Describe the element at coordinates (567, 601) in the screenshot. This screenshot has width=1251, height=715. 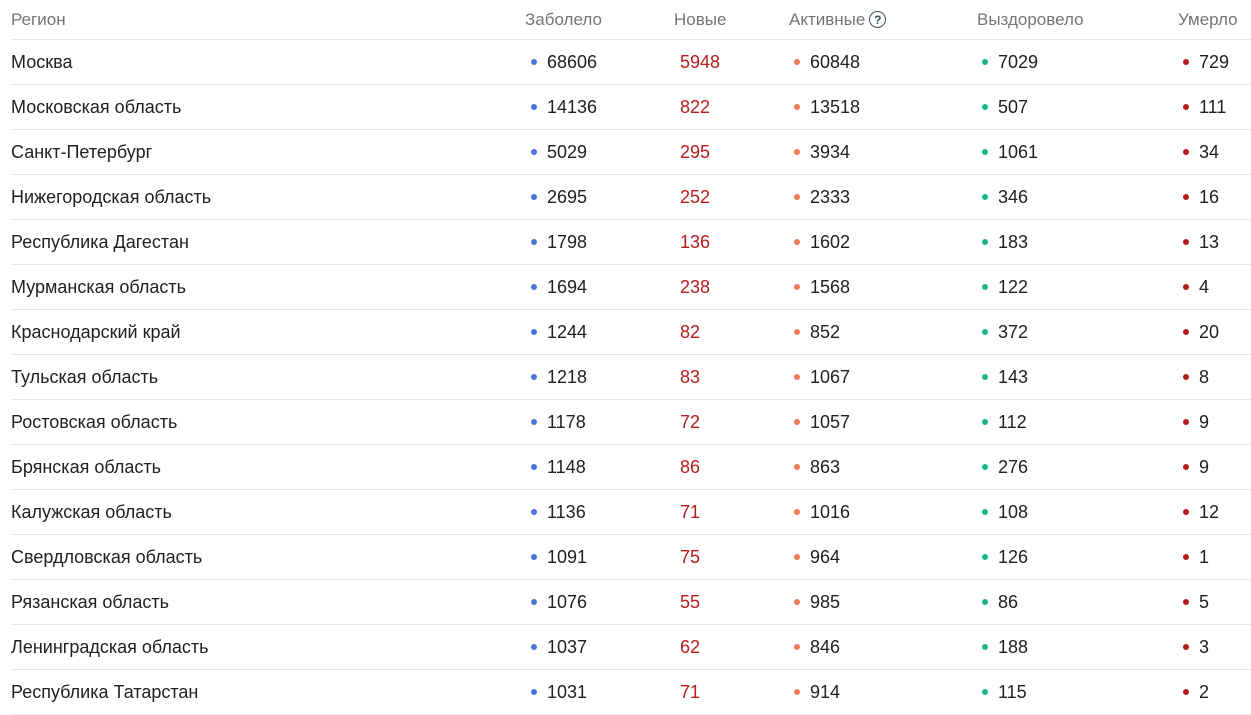
I see `infected-value: 1076` at that location.